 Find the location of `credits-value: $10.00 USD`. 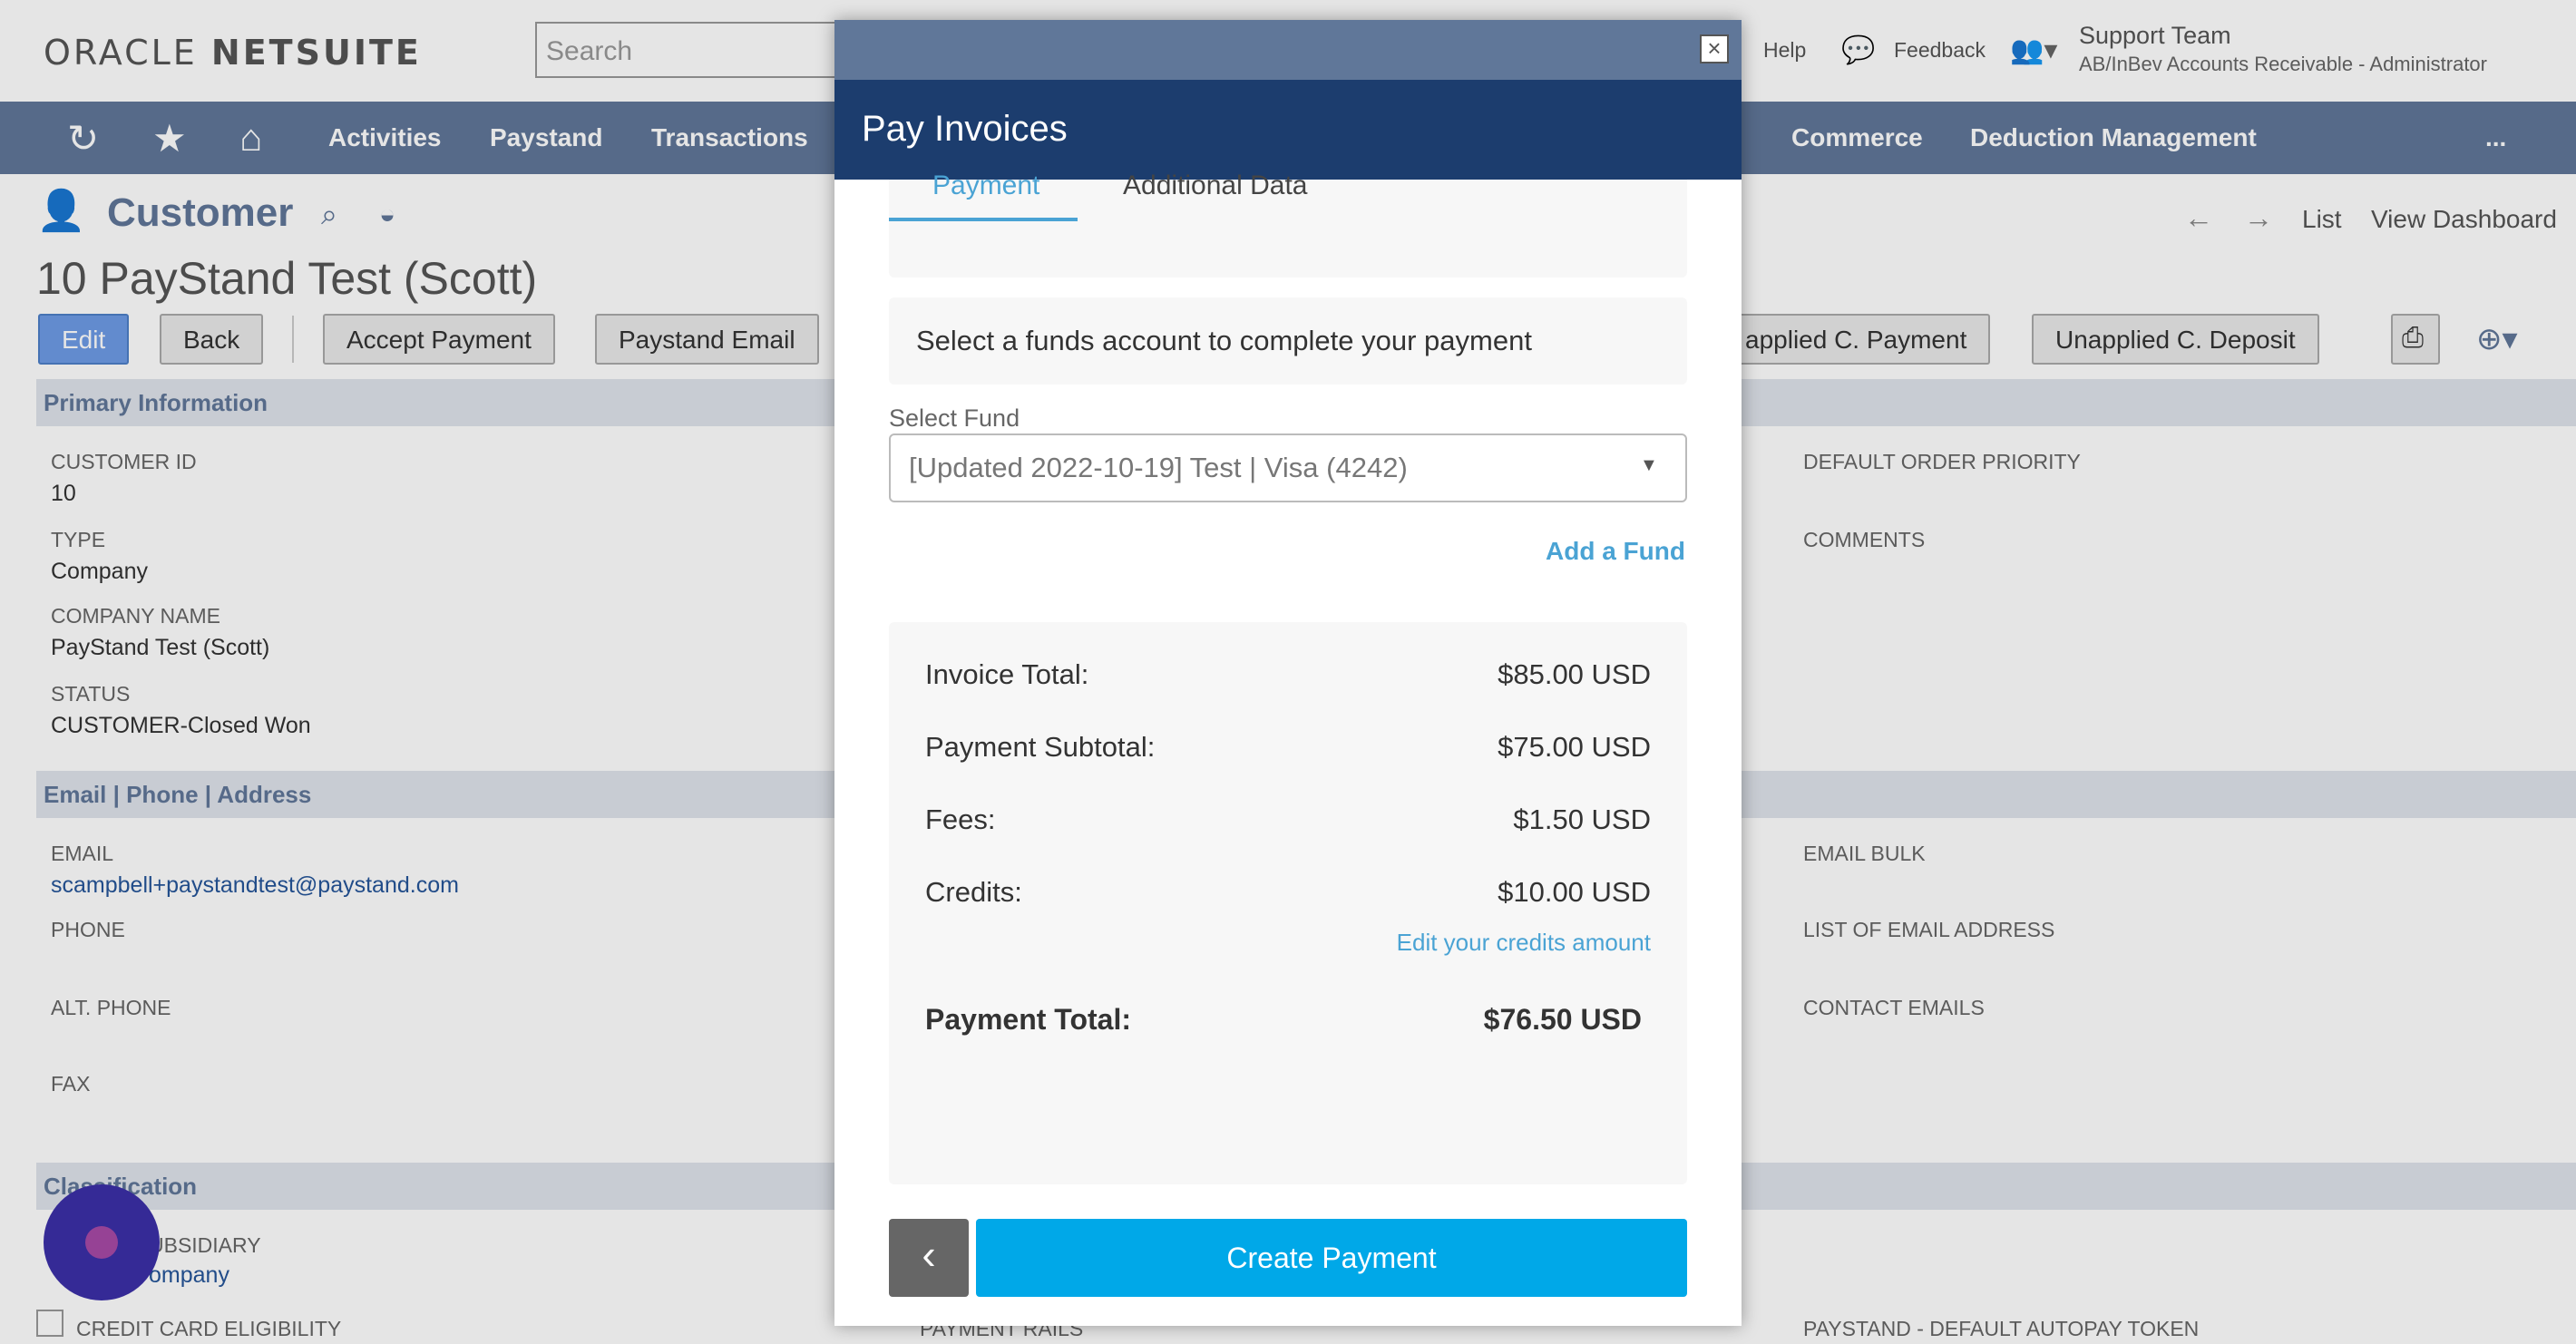

credits-value: $10.00 USD is located at coordinates (1574, 892).